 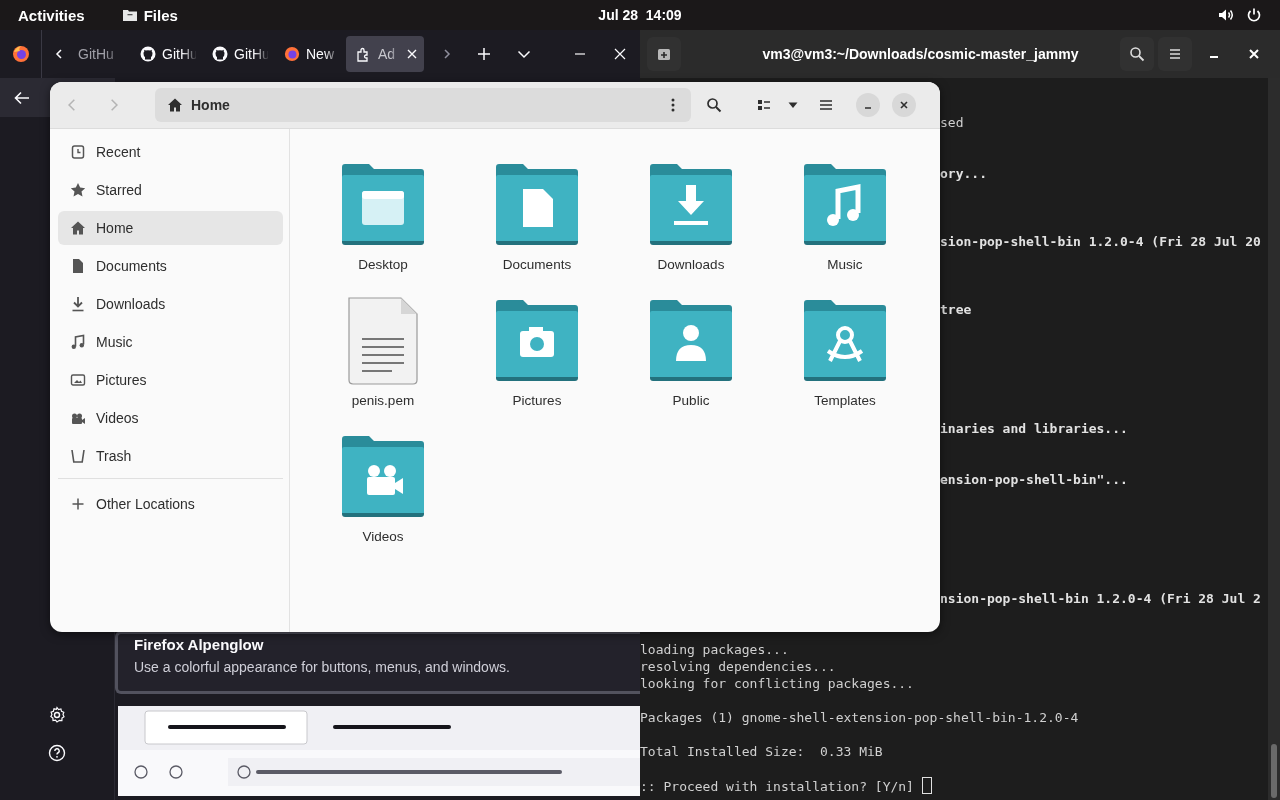 I want to click on list-view-icon, so click(x=764, y=105).